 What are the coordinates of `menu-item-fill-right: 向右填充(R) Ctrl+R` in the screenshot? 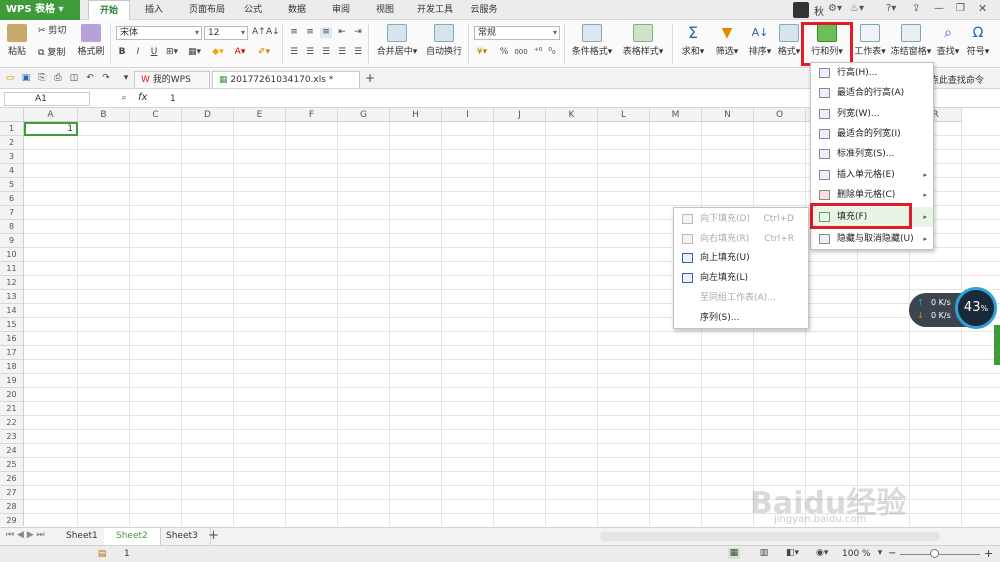 It's located at (741, 239).